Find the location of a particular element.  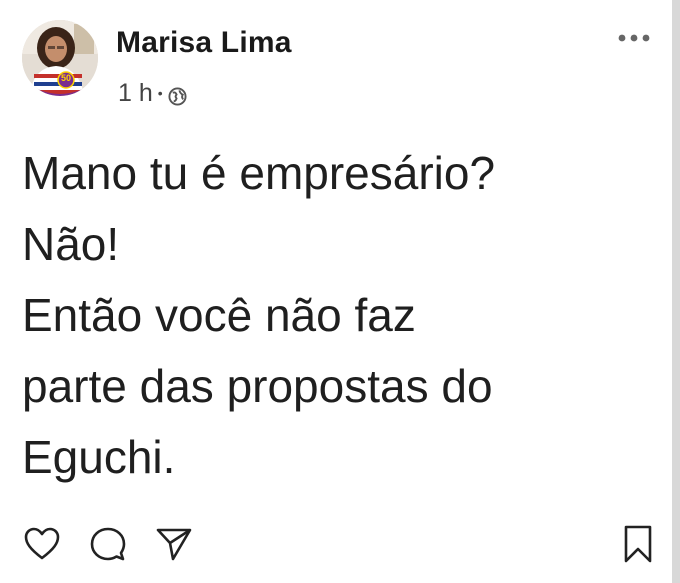

globe-icon is located at coordinates (177, 95).